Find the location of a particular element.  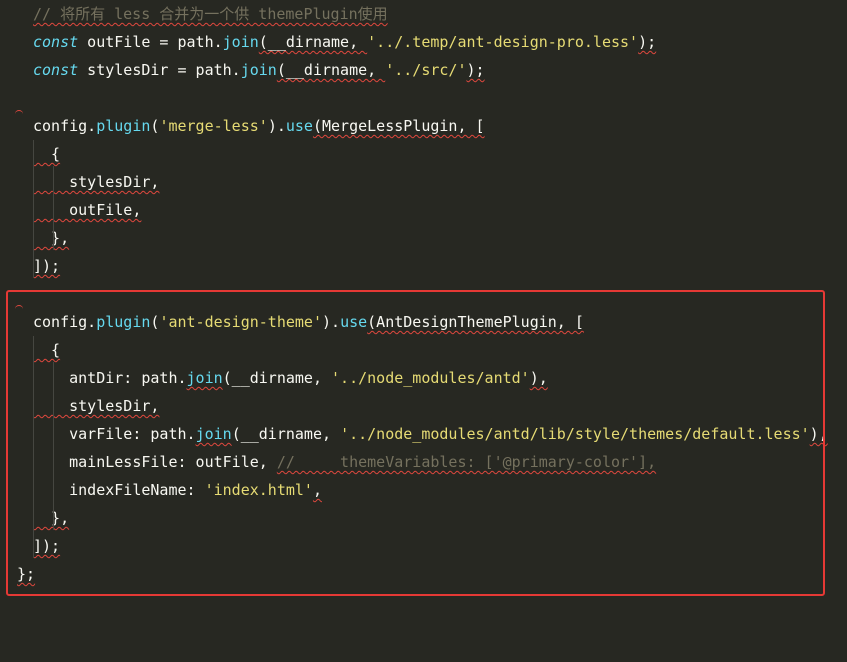

code-token: }, is located at coordinates (51, 238).